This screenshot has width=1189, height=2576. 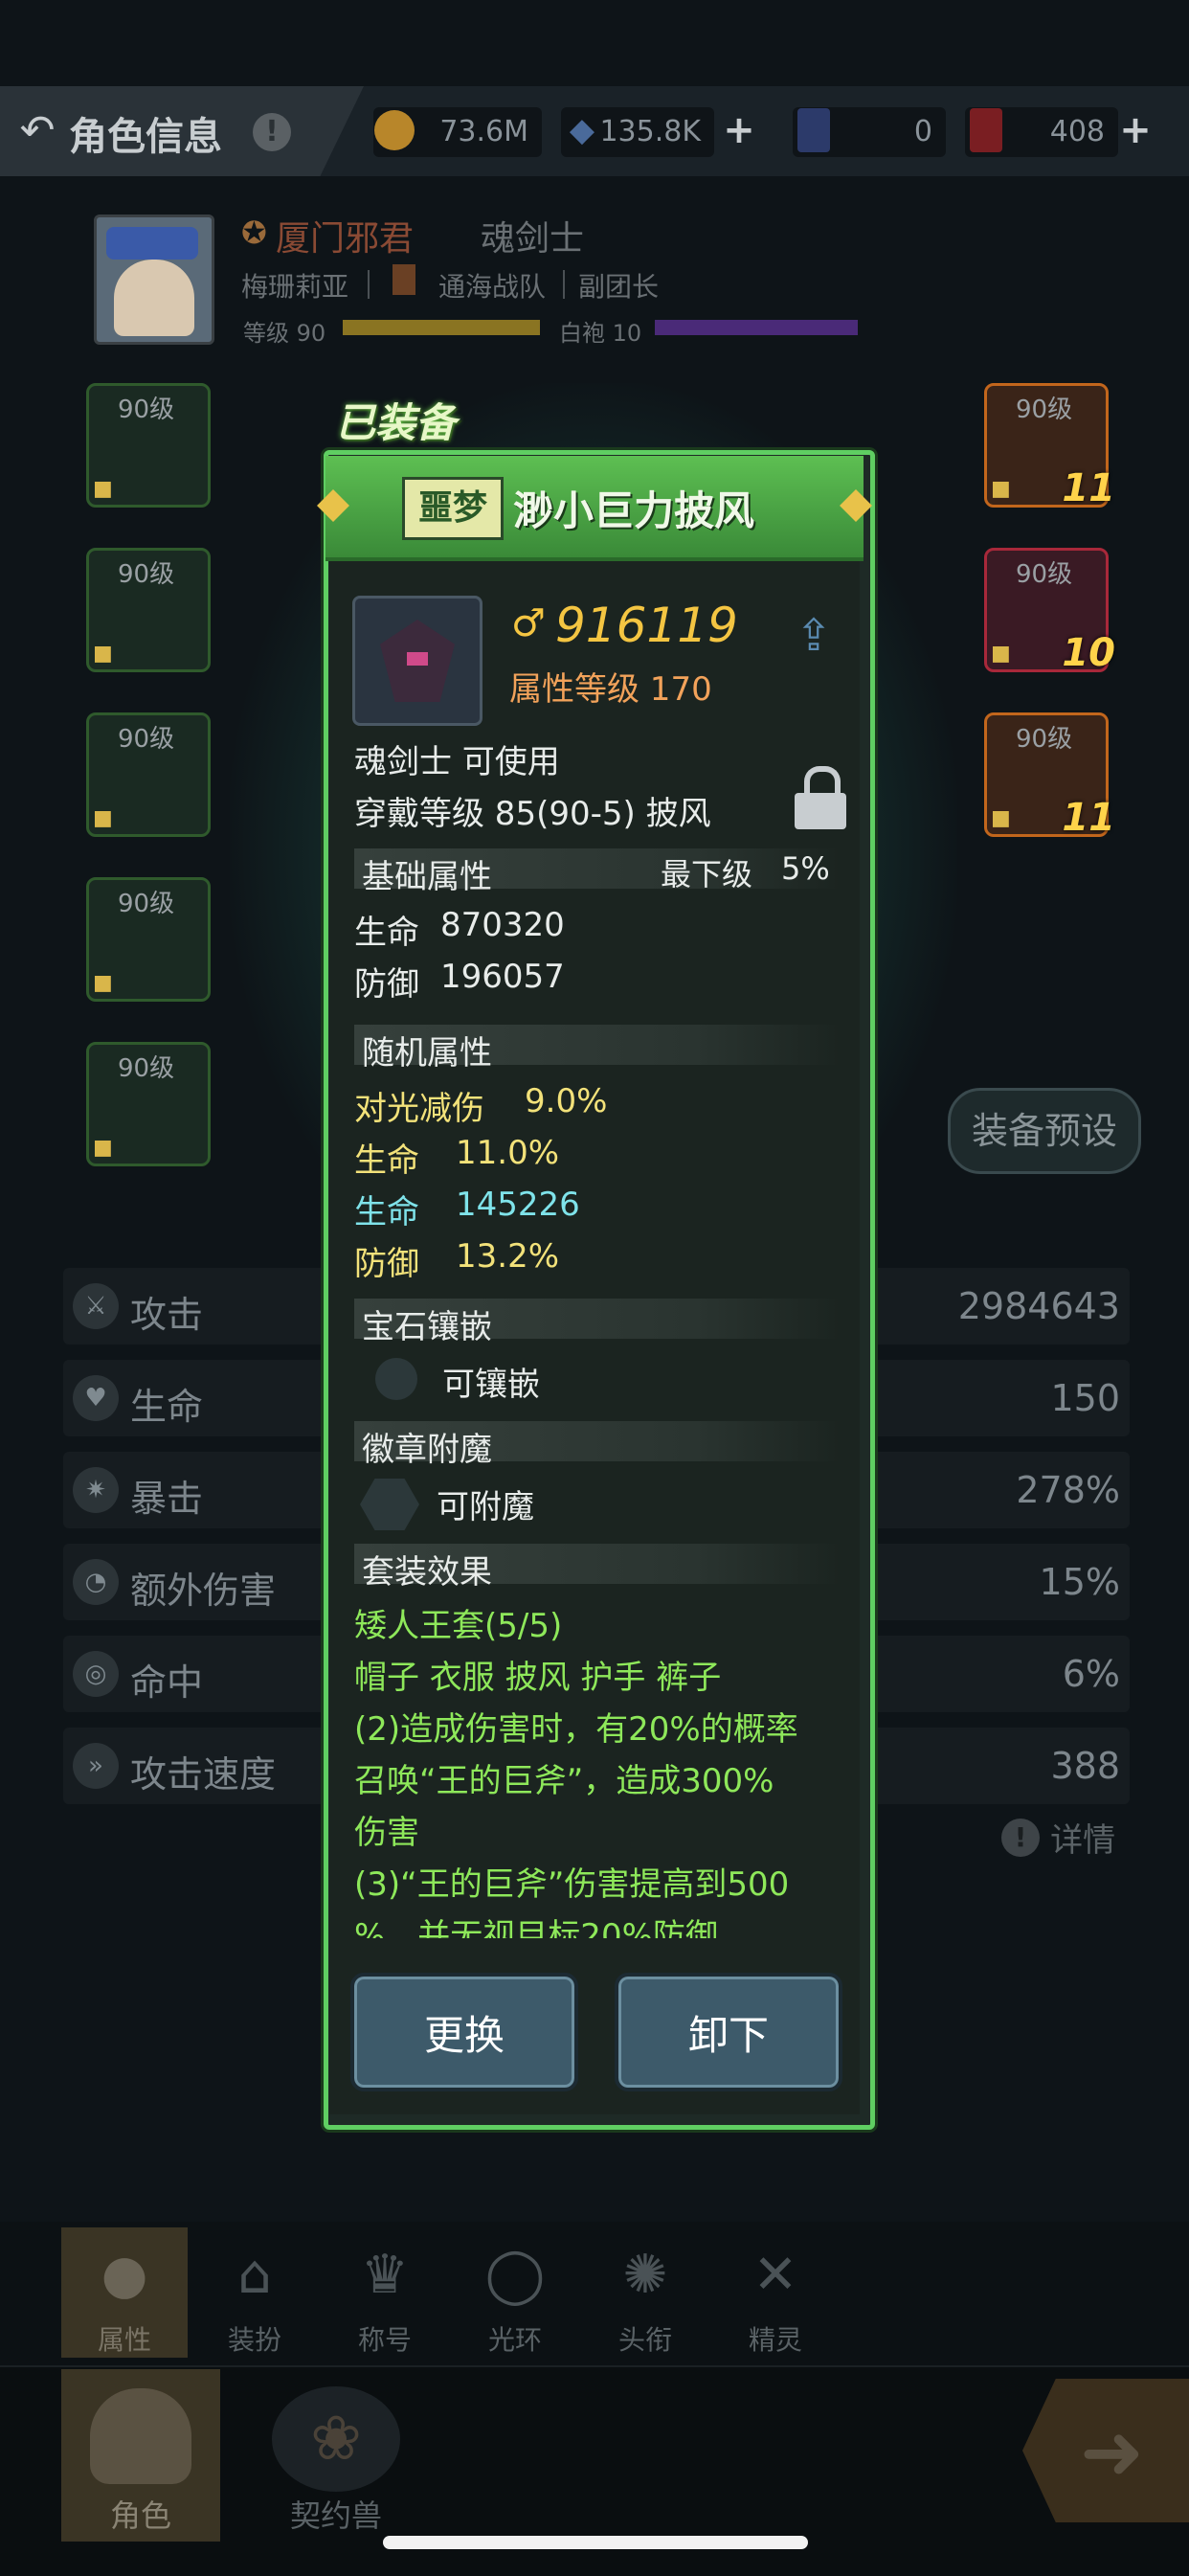 What do you see at coordinates (508, 1256) in the screenshot?
I see `random-stat-value: 13.2%` at bounding box center [508, 1256].